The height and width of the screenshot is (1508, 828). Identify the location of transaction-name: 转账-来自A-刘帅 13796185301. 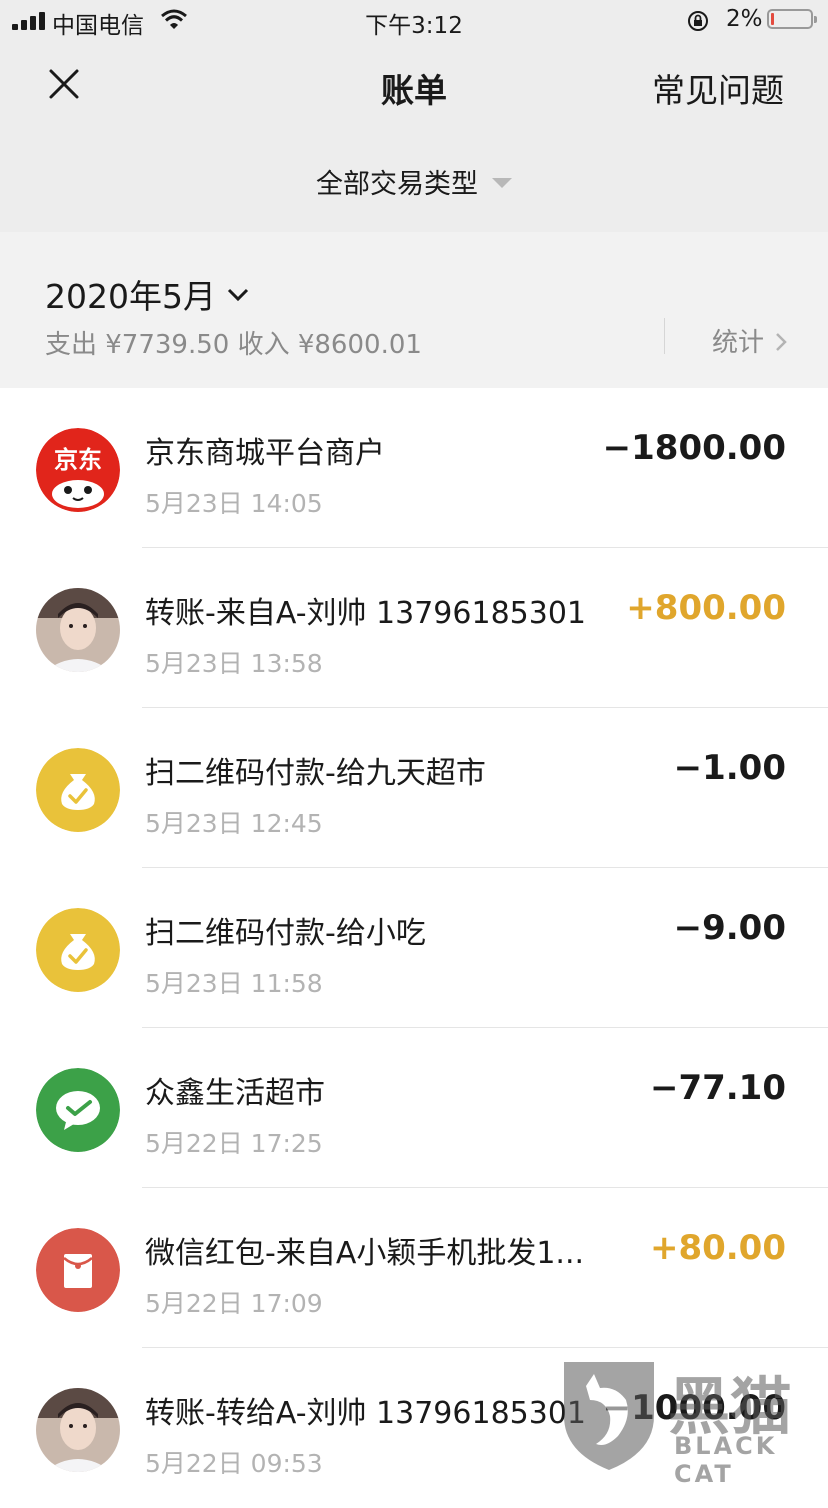
(366, 613).